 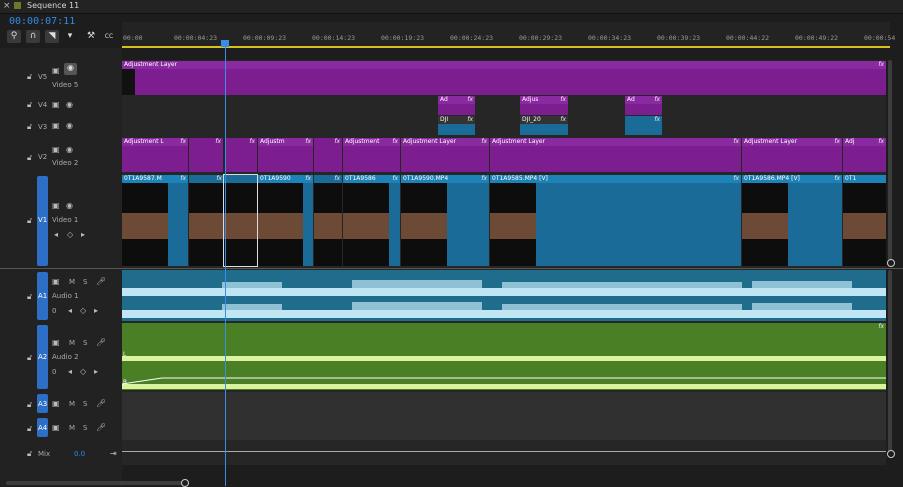 What do you see at coordinates (42, 105) in the screenshot?
I see `track-id-v4: V4` at bounding box center [42, 105].